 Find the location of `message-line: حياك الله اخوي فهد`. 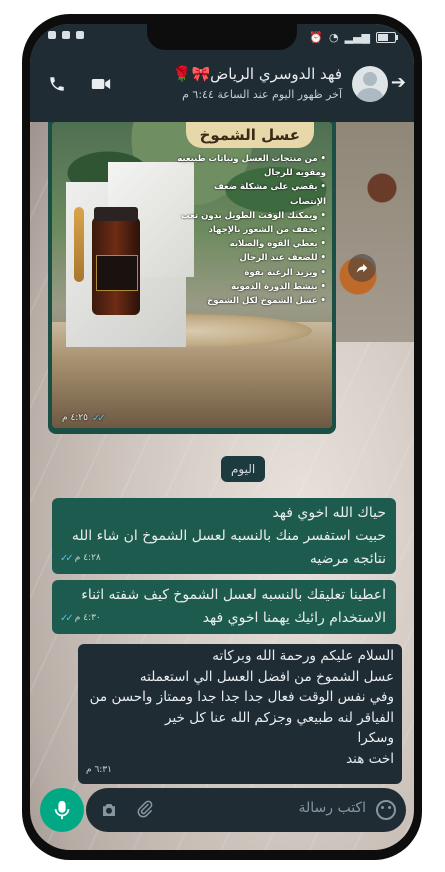

message-line: حياك الله اخوي فهد is located at coordinates (329, 513).